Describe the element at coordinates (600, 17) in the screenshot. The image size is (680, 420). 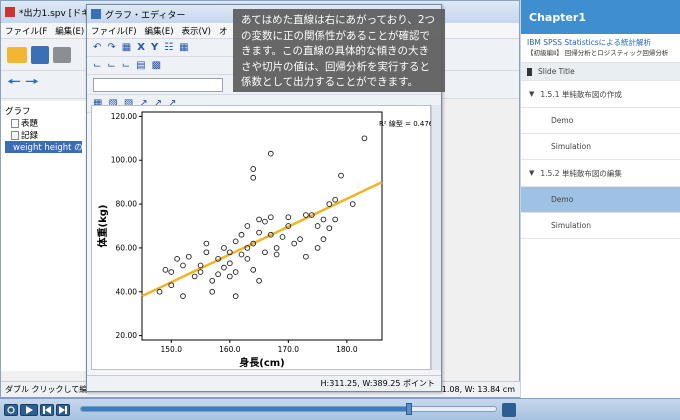
I see `chapter-header: Chapter1` at that location.